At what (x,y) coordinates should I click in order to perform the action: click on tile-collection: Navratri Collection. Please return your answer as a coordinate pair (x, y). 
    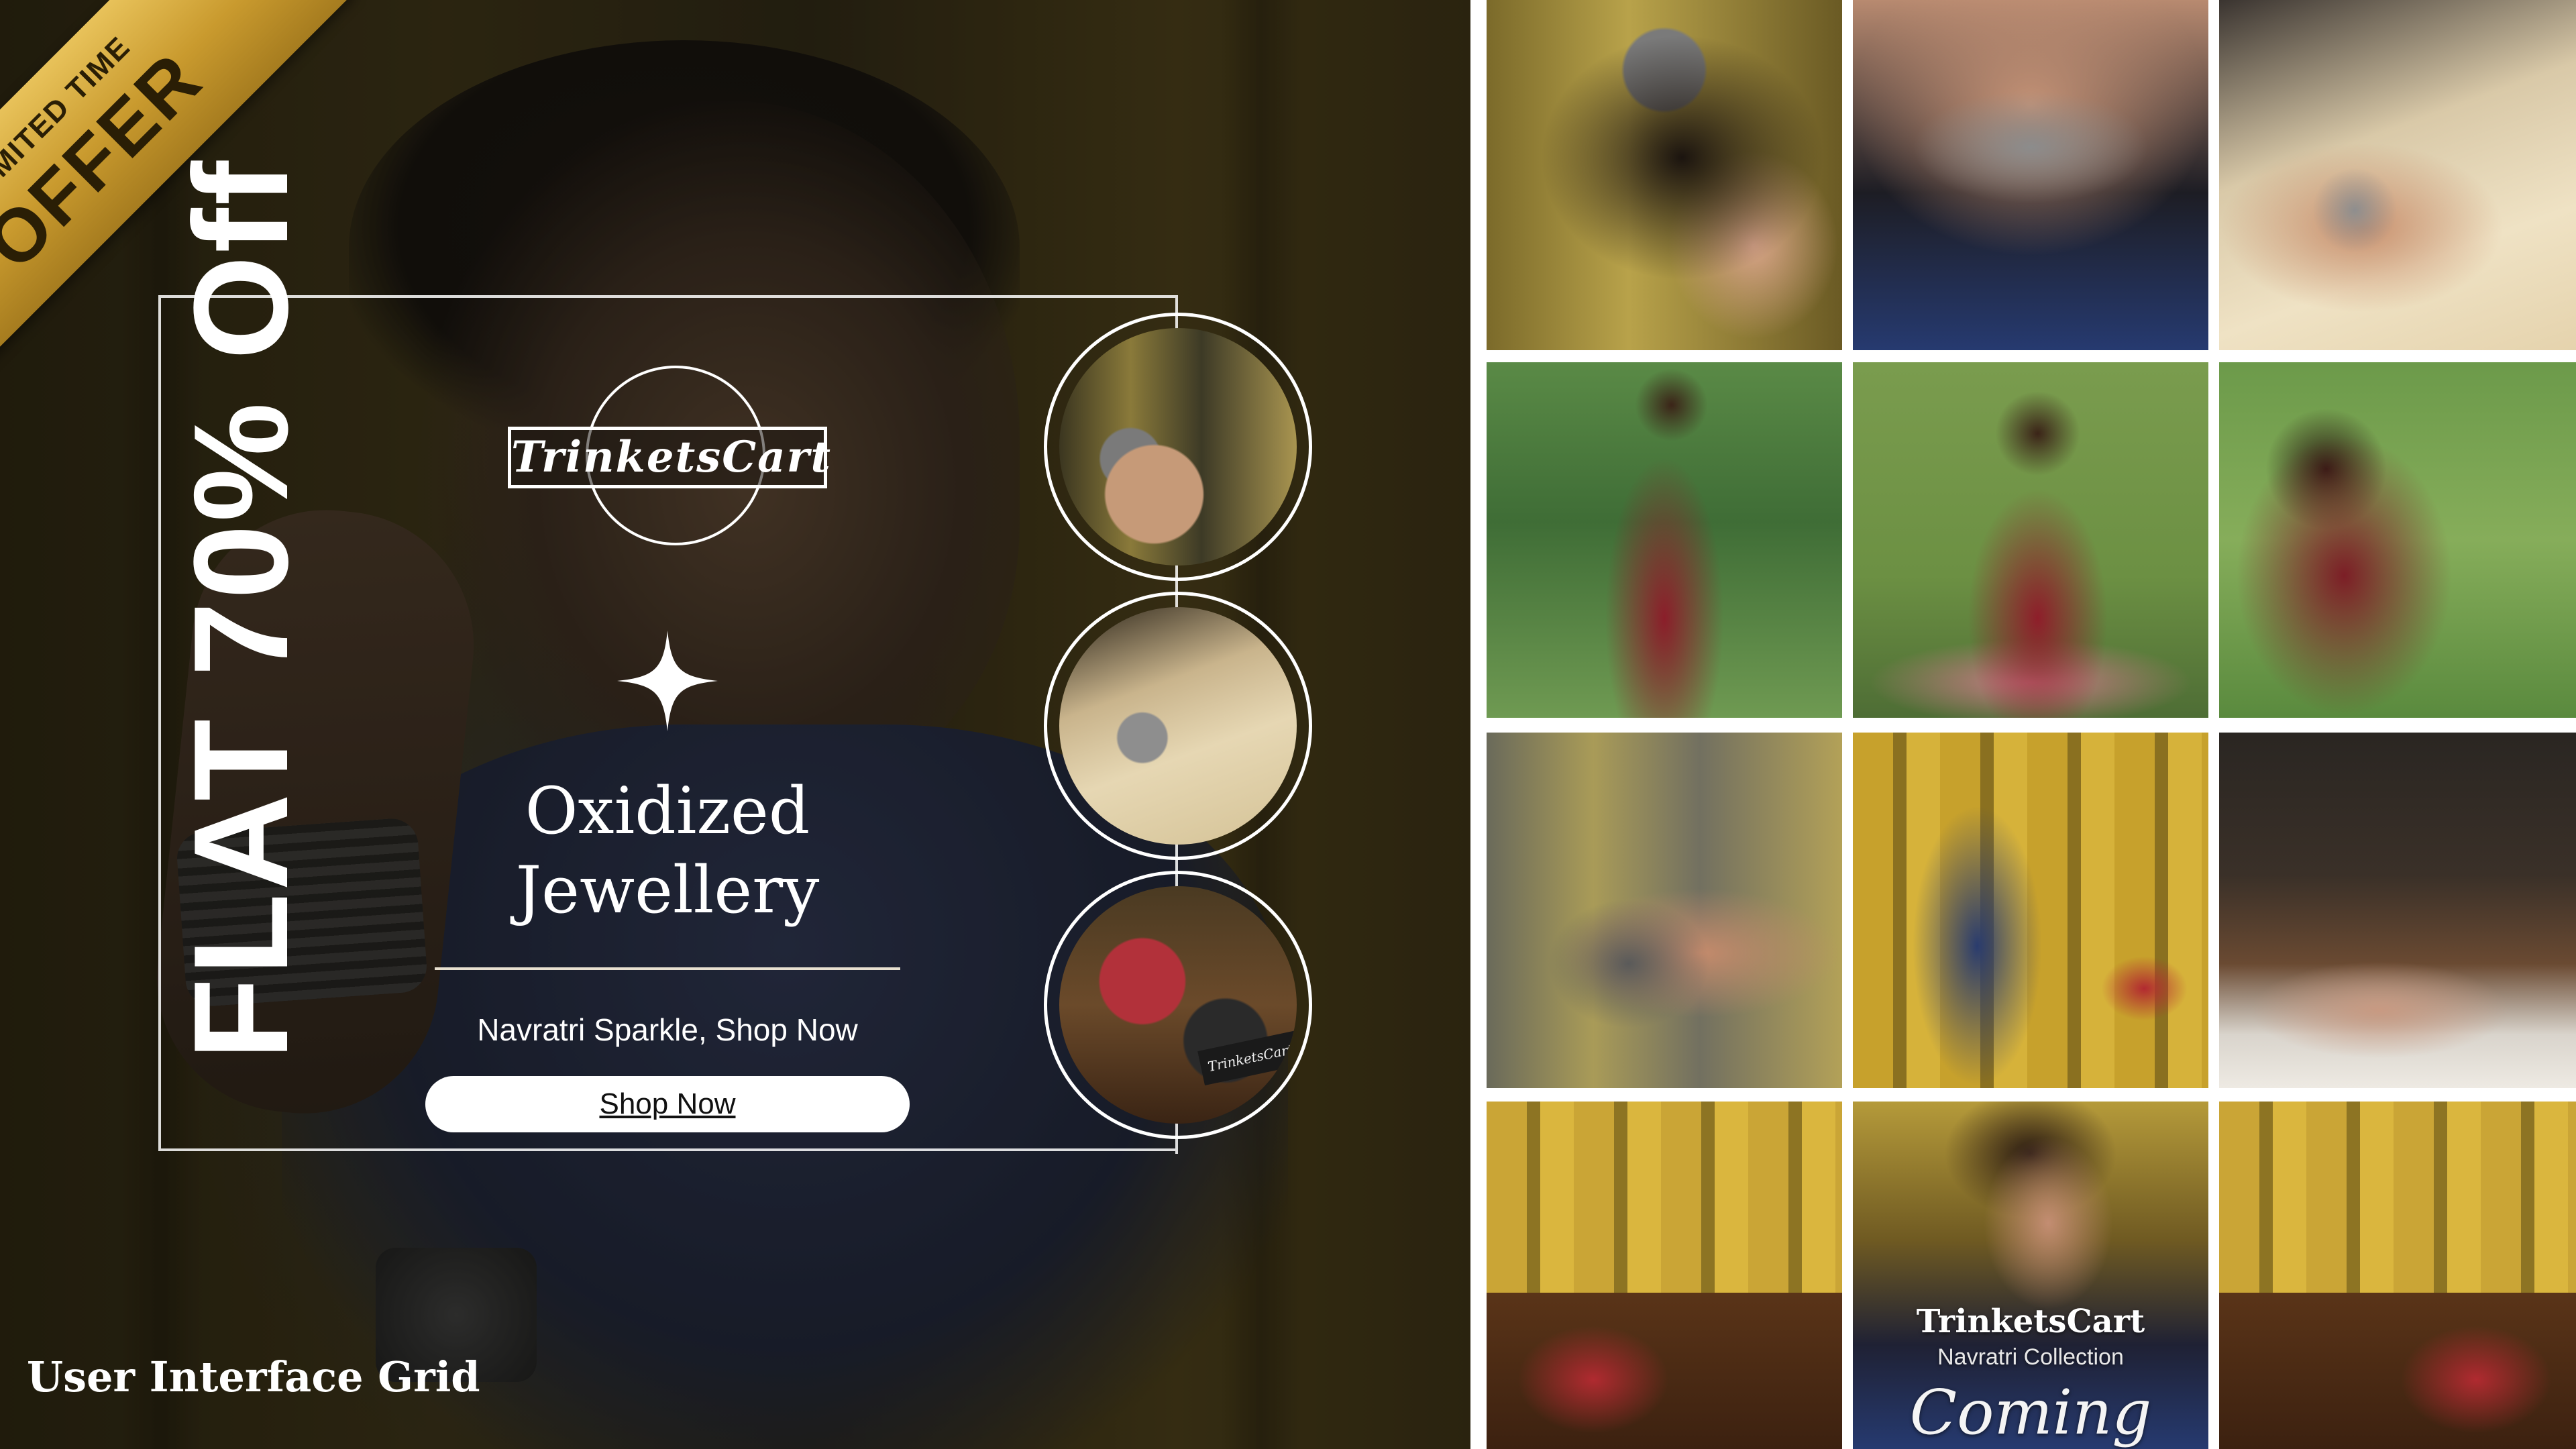
    Looking at the image, I should click on (2030, 1357).